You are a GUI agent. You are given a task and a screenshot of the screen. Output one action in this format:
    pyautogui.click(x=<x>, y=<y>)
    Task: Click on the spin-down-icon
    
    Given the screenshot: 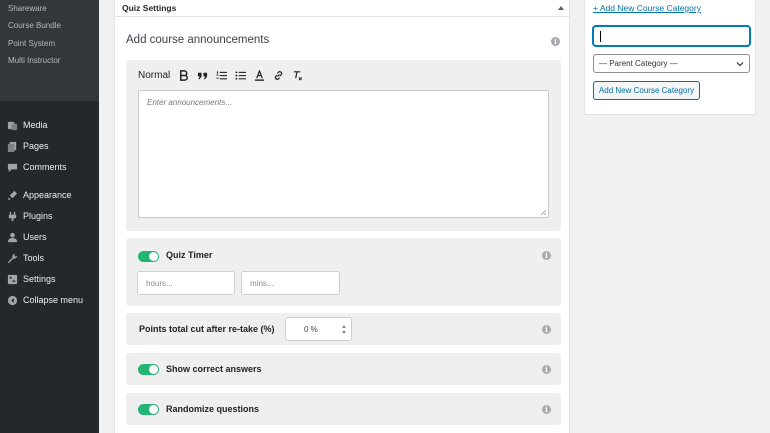 What is the action you would take?
    pyautogui.click(x=344, y=332)
    